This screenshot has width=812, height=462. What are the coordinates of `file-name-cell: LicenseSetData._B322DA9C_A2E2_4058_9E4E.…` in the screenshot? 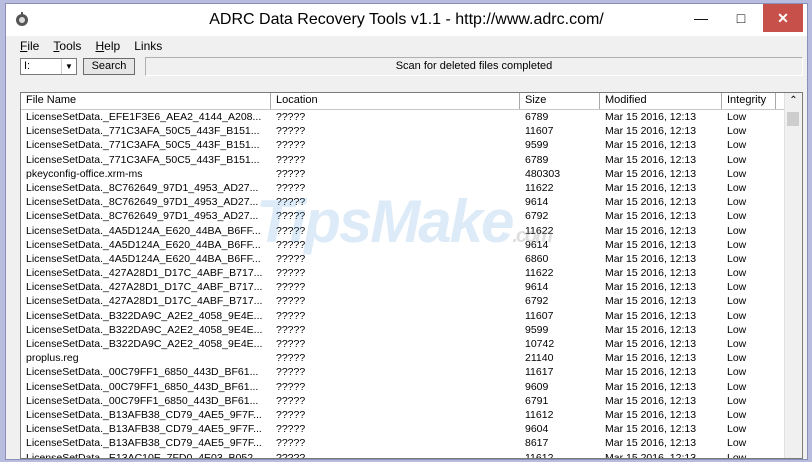 It's located at (144, 344).